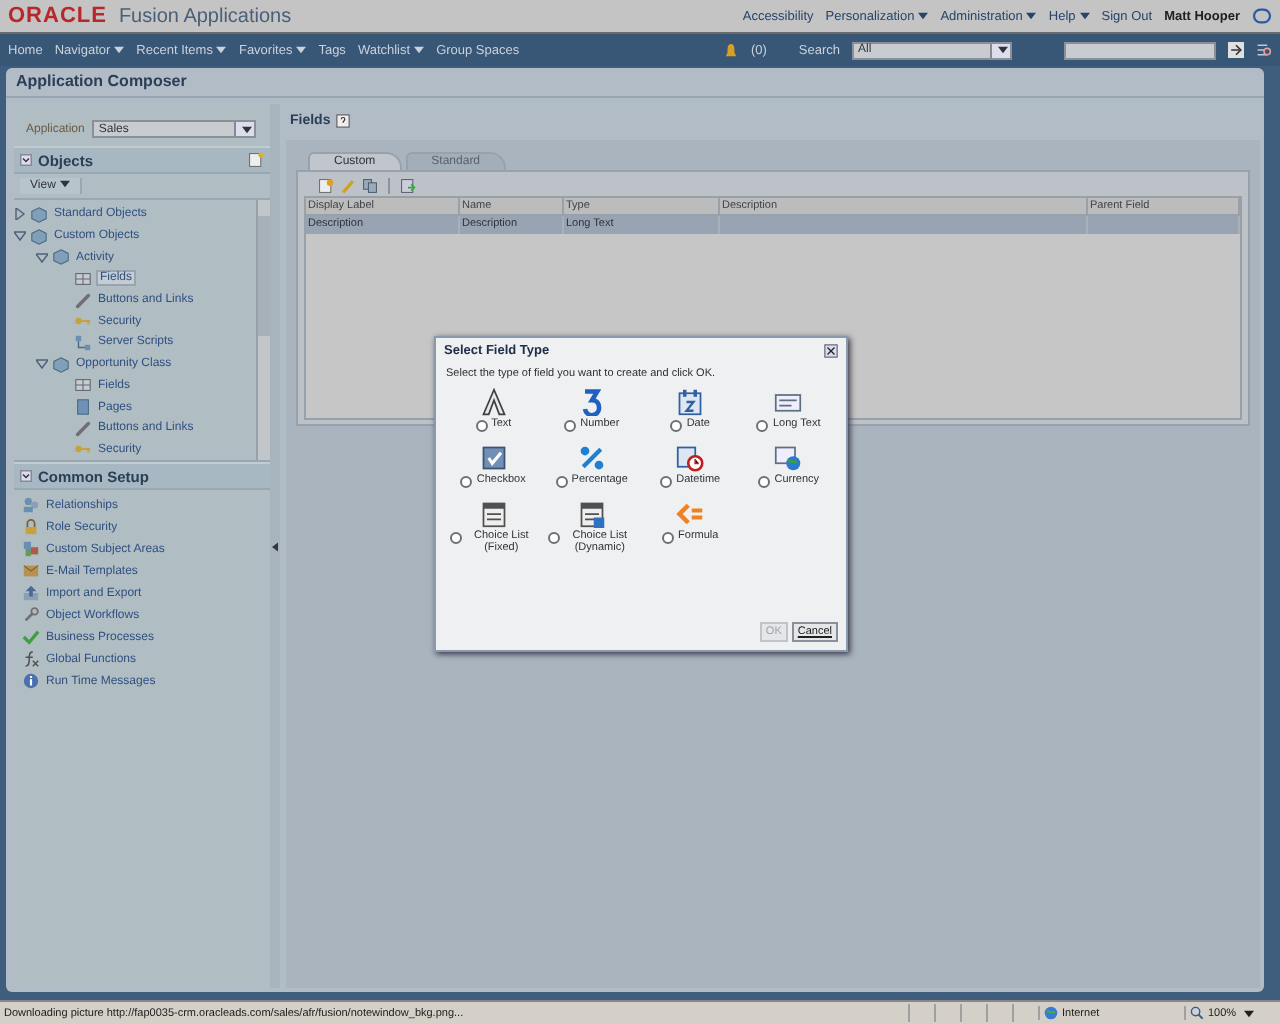 The width and height of the screenshot is (1280, 1024). What do you see at coordinates (205, 16) in the screenshot?
I see `product-title: Fusion Applications` at bounding box center [205, 16].